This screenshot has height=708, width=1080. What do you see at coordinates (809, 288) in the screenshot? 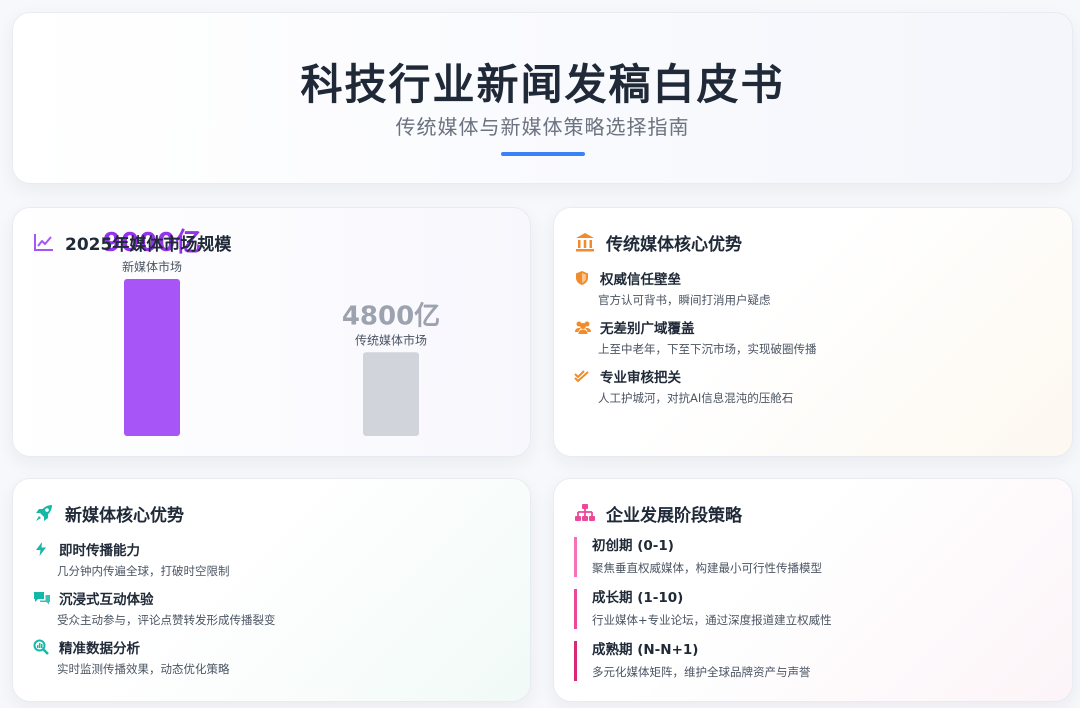
I see `traditional-item: 权威信任壁垒 官方认可背书，瞬间打消用户疑虑` at bounding box center [809, 288].